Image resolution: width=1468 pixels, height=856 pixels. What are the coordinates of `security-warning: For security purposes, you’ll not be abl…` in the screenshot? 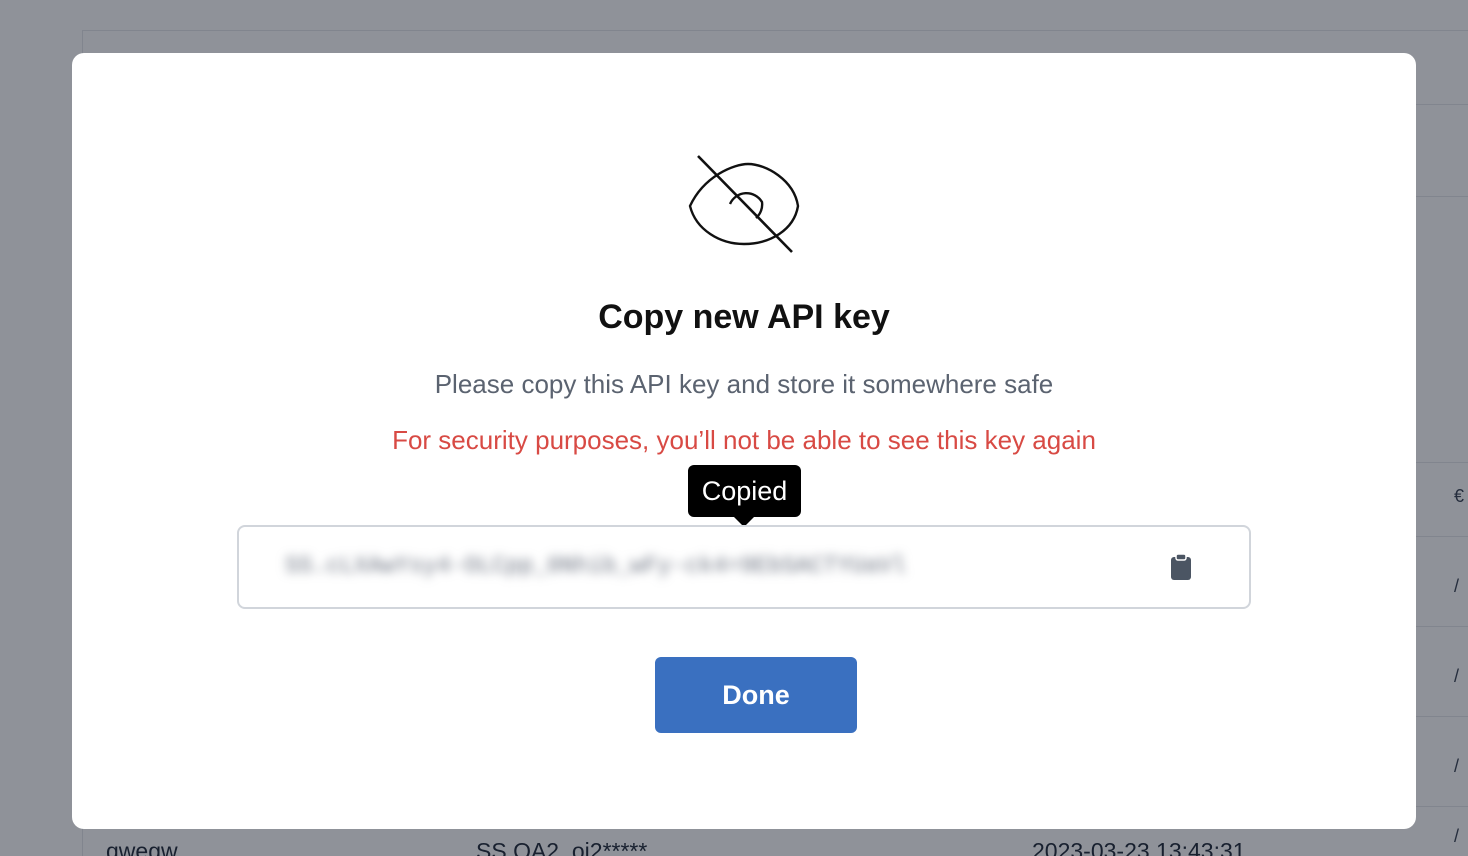 It's located at (744, 440).